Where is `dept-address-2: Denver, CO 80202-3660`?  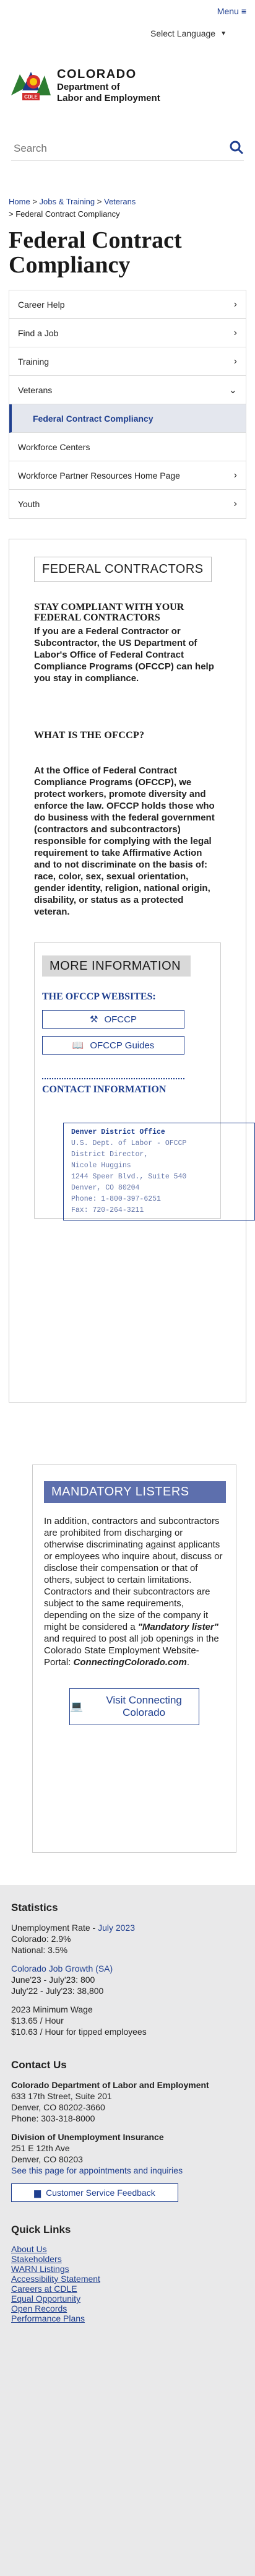 dept-address-2: Denver, CO 80202-3660 is located at coordinates (58, 2107).